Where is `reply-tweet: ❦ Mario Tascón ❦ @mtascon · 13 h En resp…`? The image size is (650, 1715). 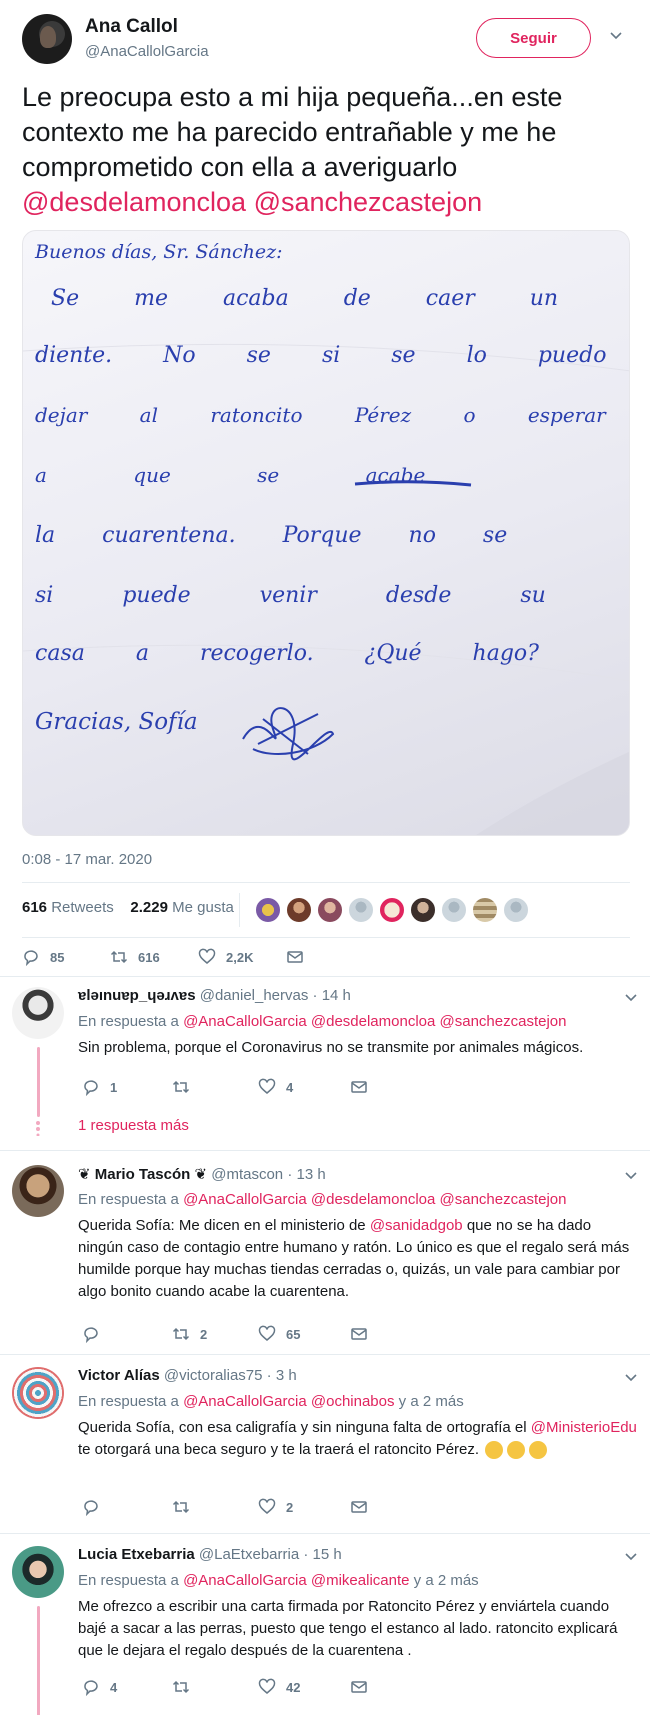
reply-tweet: ❦ Mario Tascón ❦ @mtascon · 13 h En resp… is located at coordinates (325, 1251).